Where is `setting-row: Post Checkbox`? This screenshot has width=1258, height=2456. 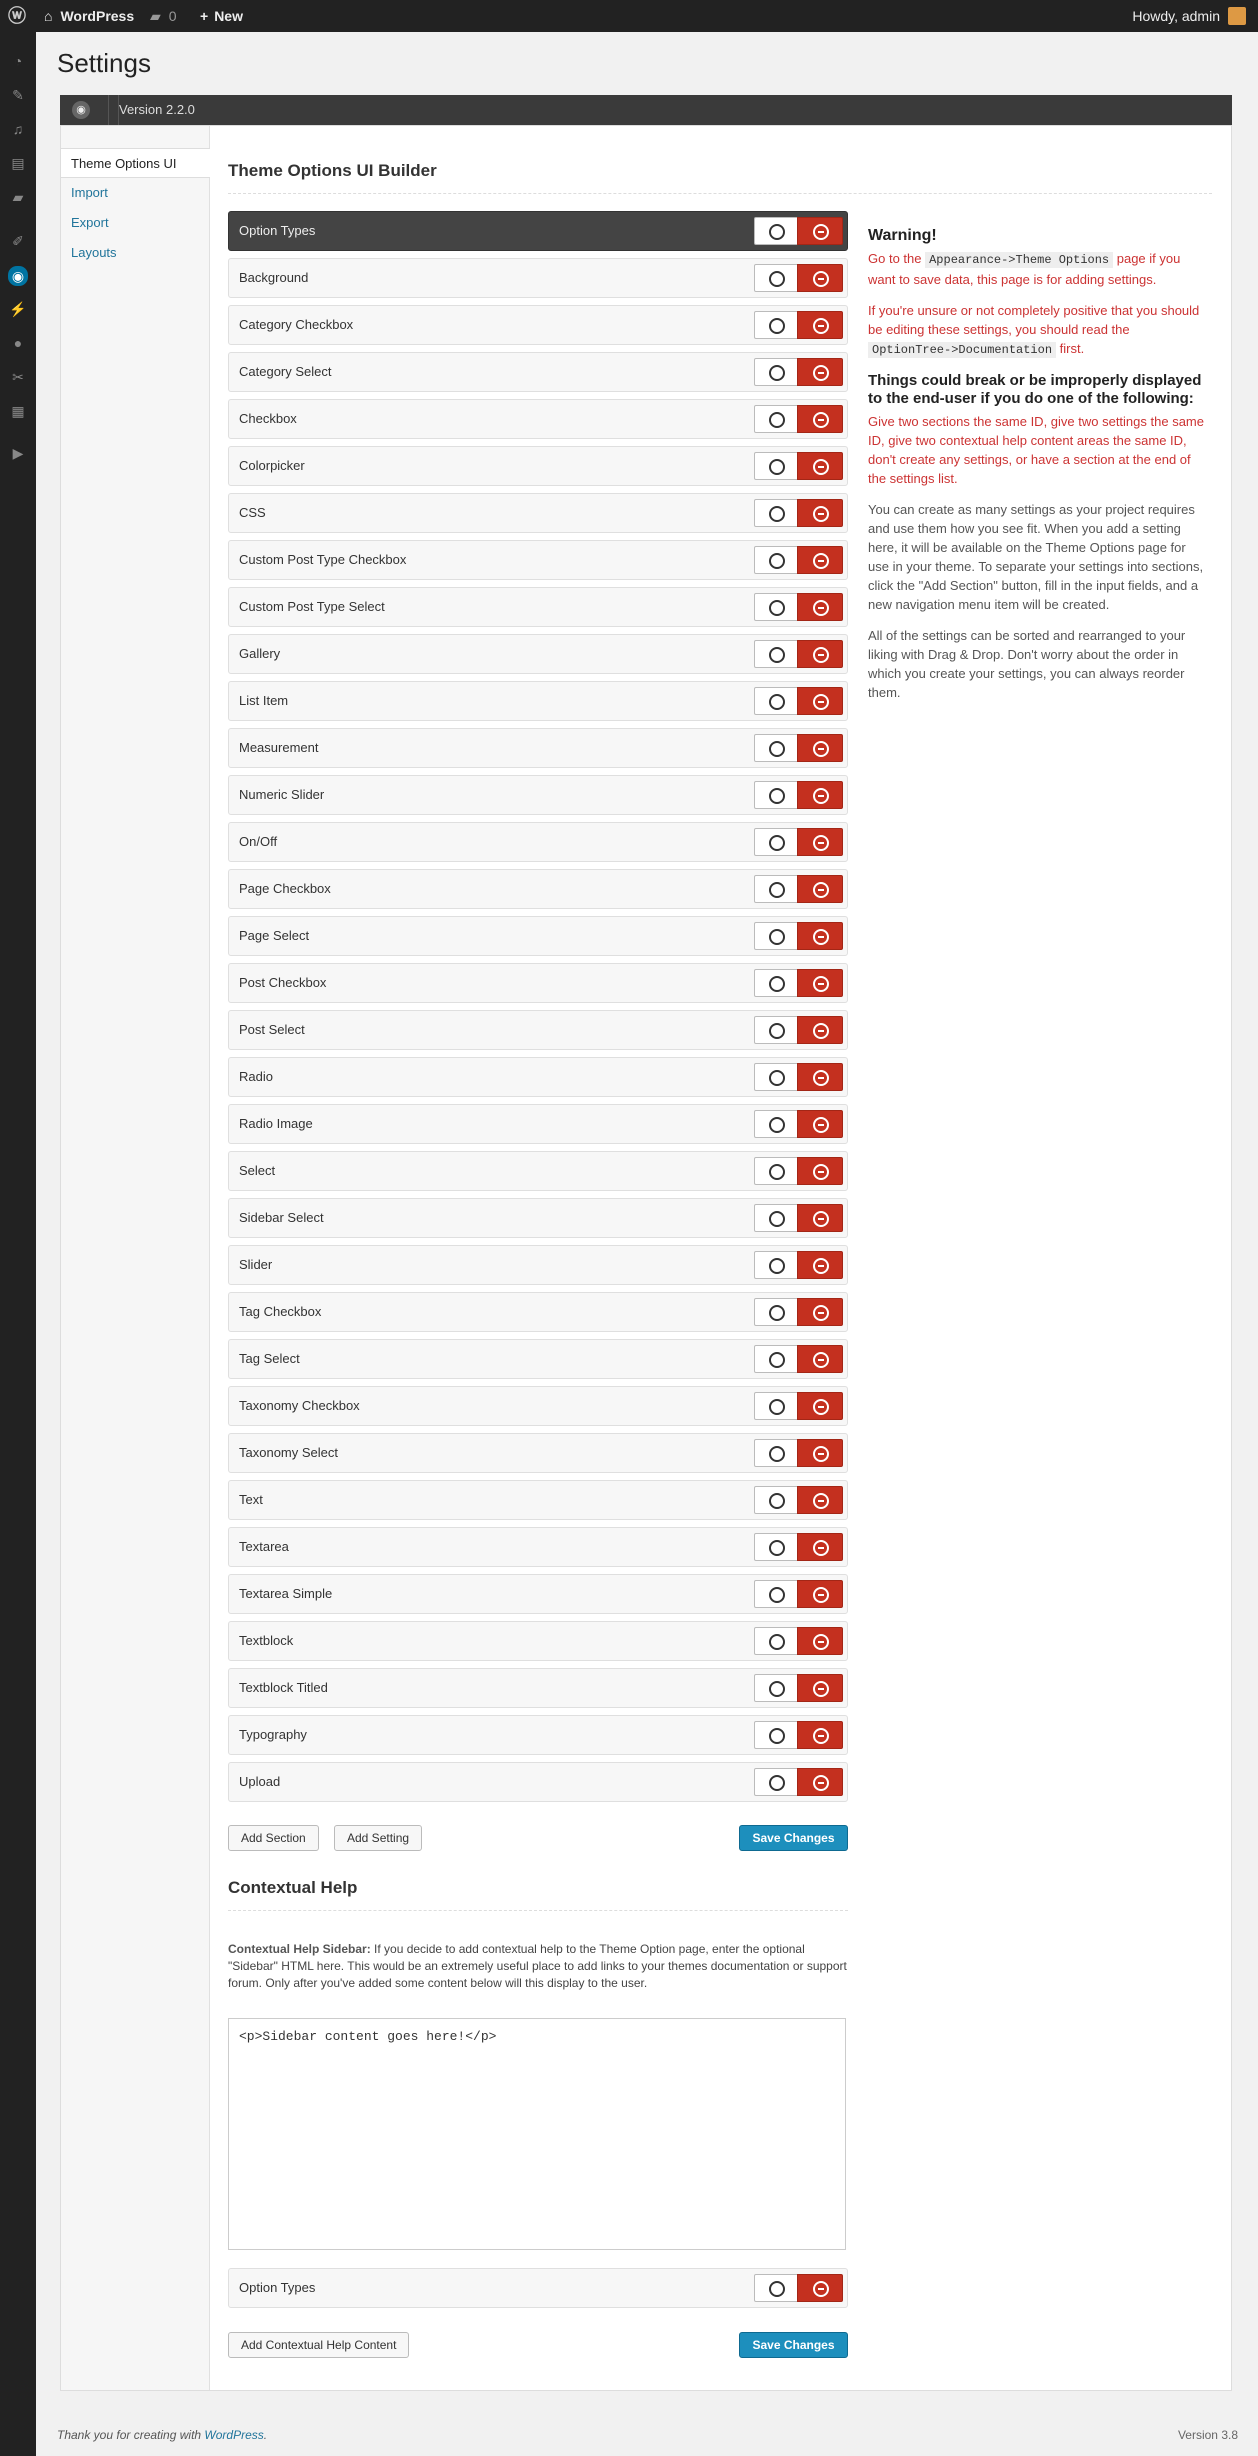
setting-row: Post Checkbox is located at coordinates (538, 983).